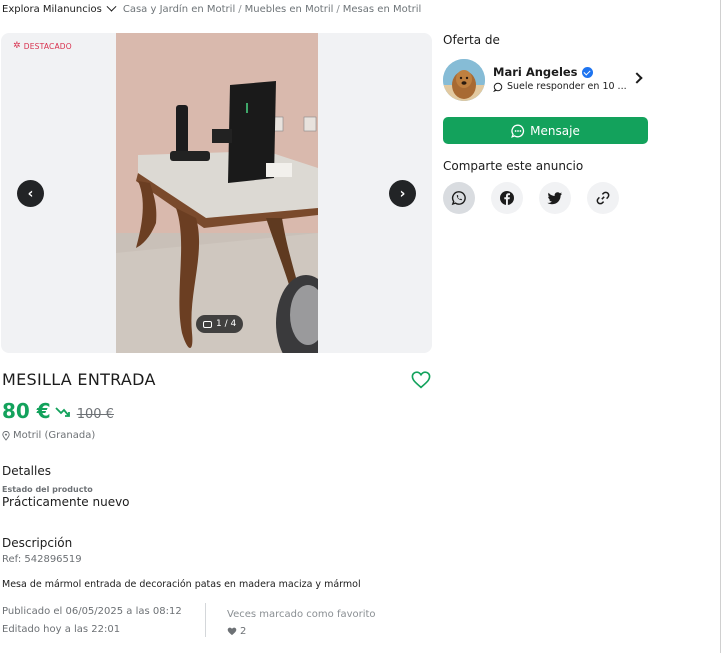 This screenshot has height=653, width=721. Describe the element at coordinates (6, 435) in the screenshot. I see `location-pin-icon` at that location.